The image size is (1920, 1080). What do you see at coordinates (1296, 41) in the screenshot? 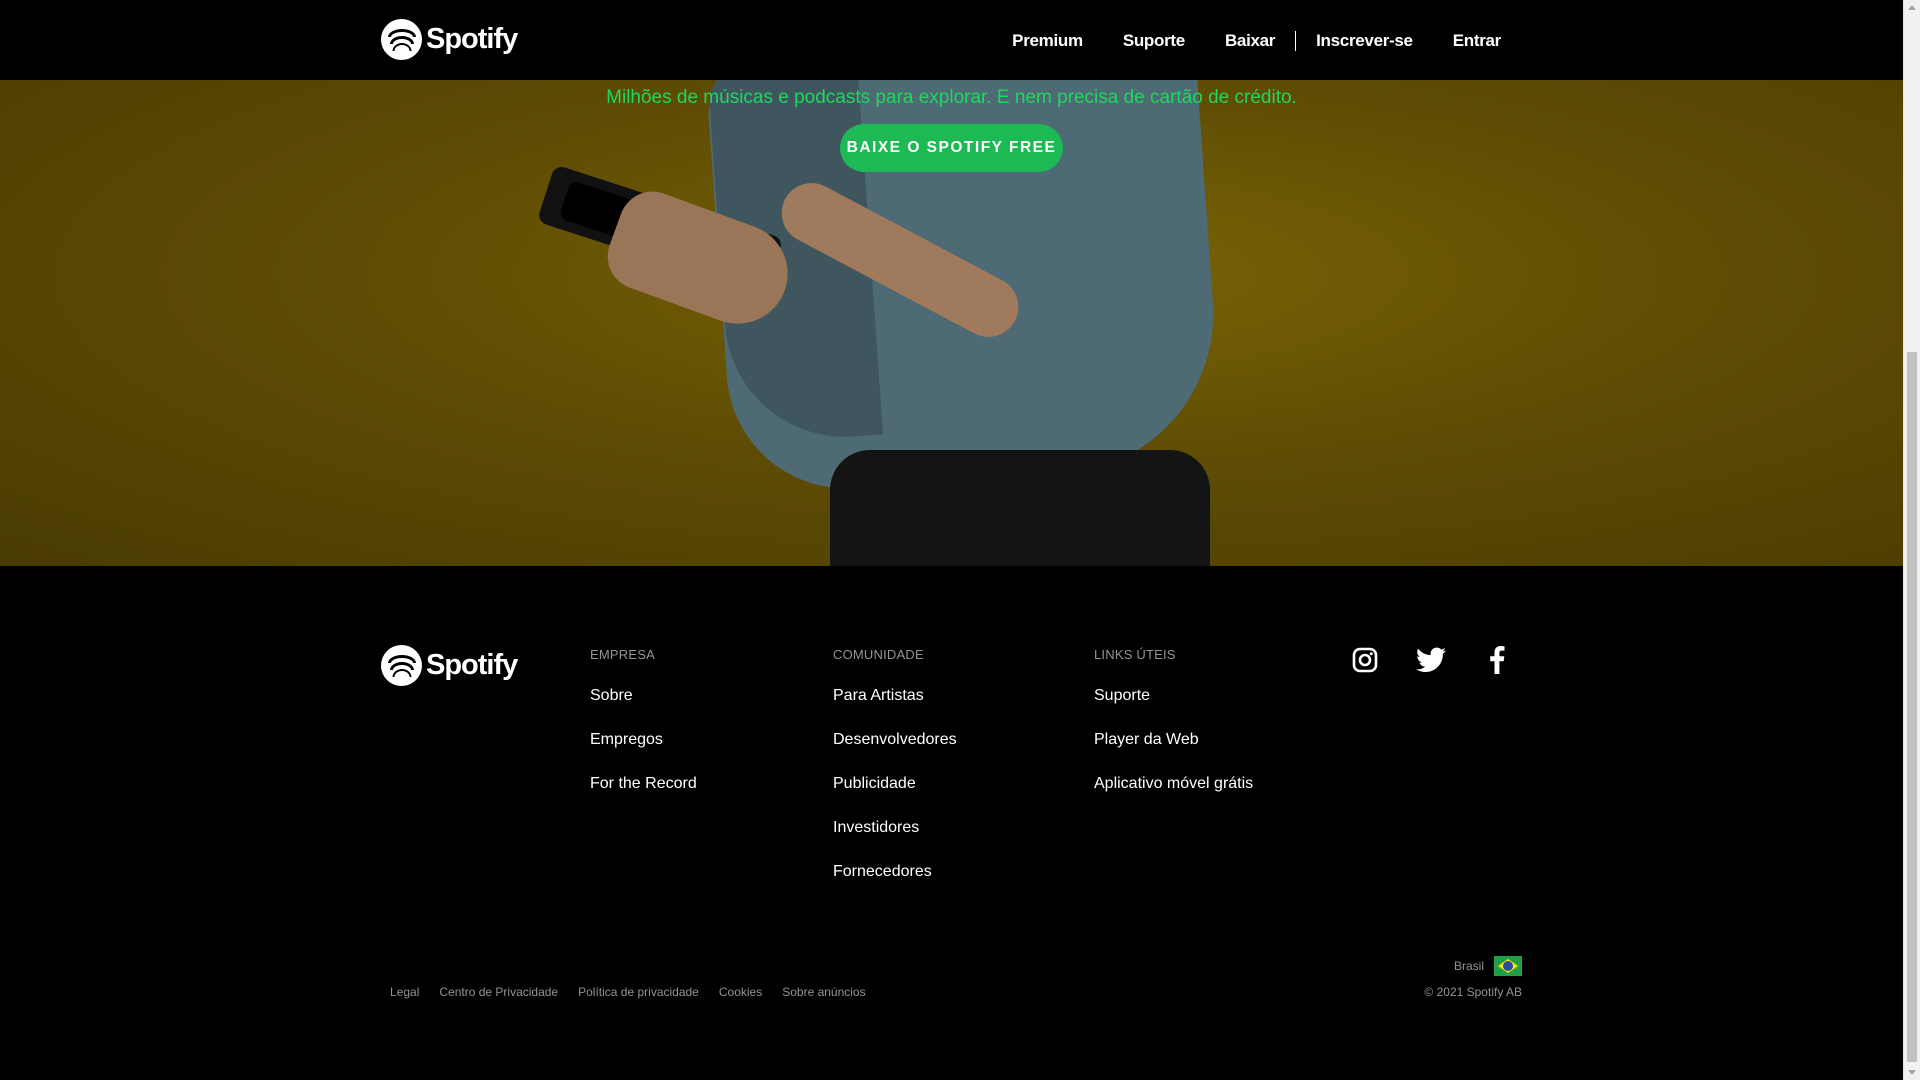
I see `nav-divider` at bounding box center [1296, 41].